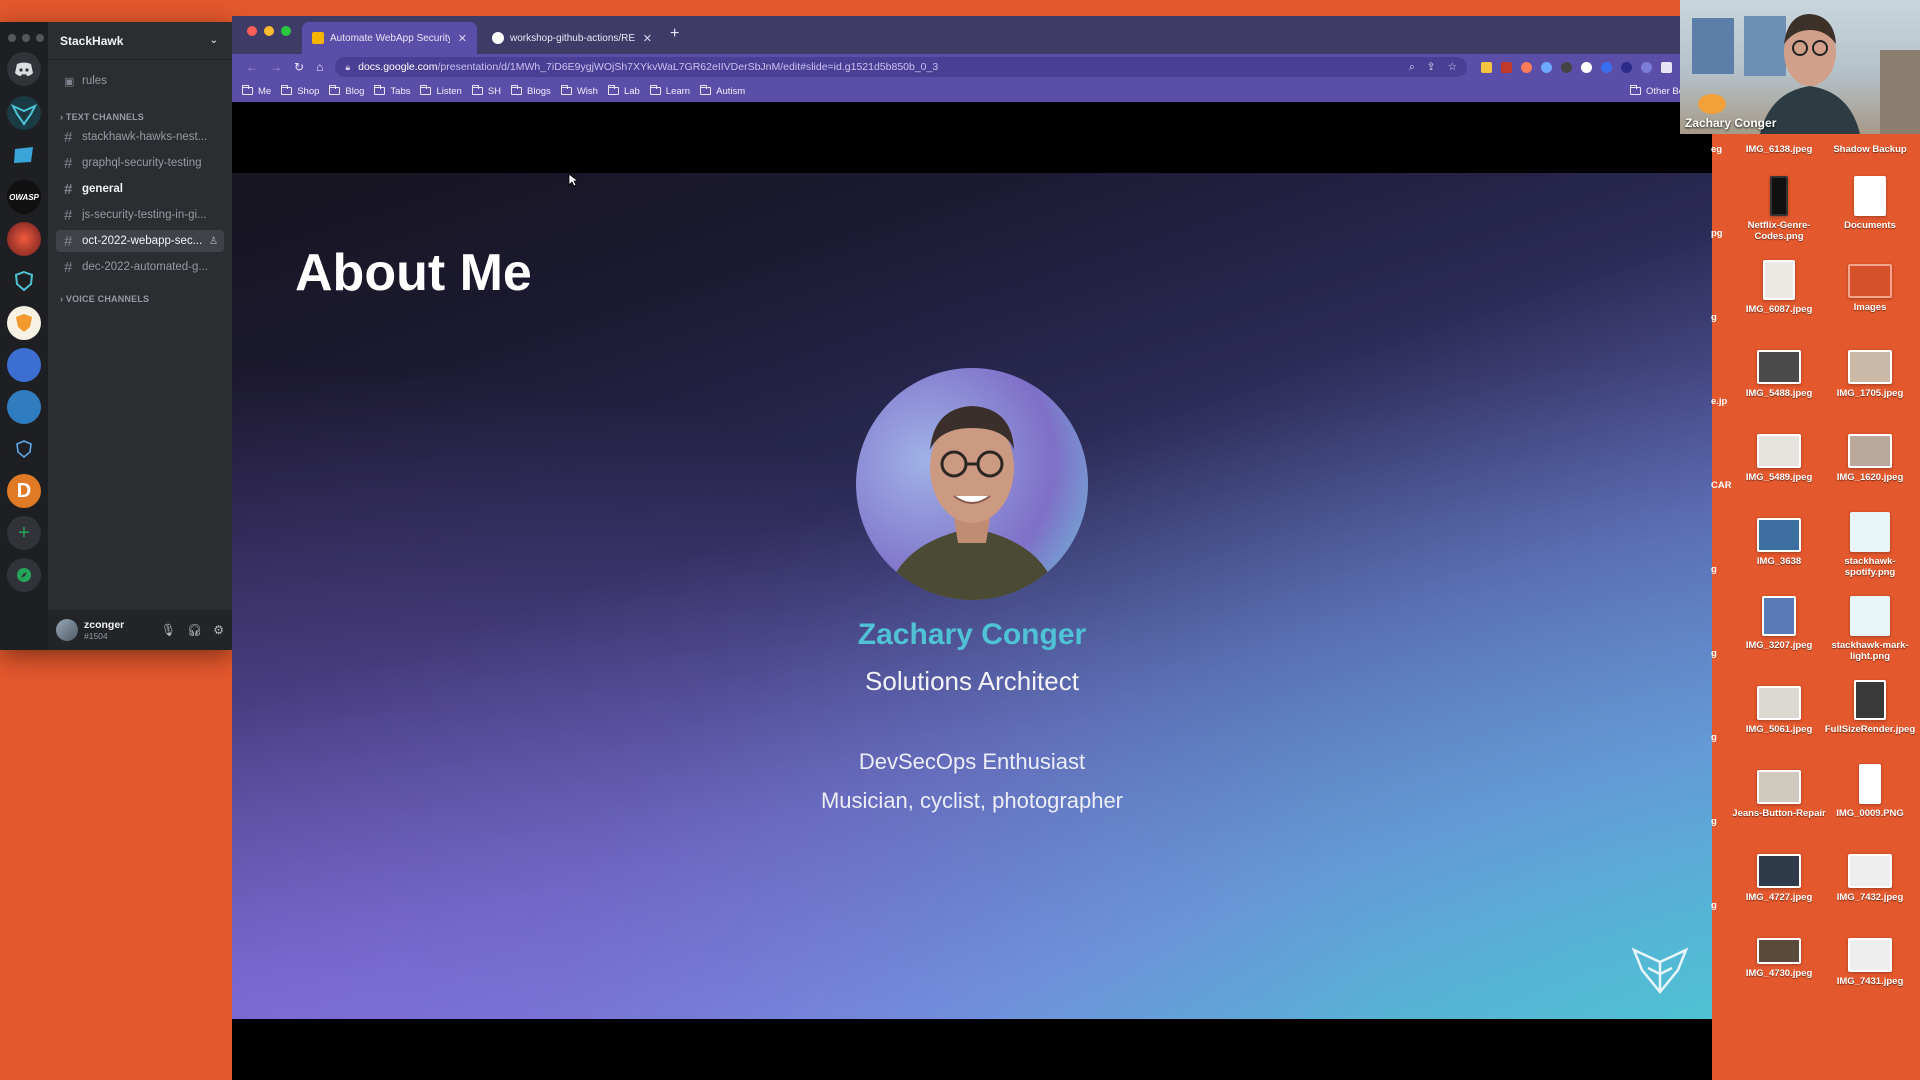 The height and width of the screenshot is (1080, 1920). What do you see at coordinates (24, 449) in the screenshot?
I see `server-clock-icon` at bounding box center [24, 449].